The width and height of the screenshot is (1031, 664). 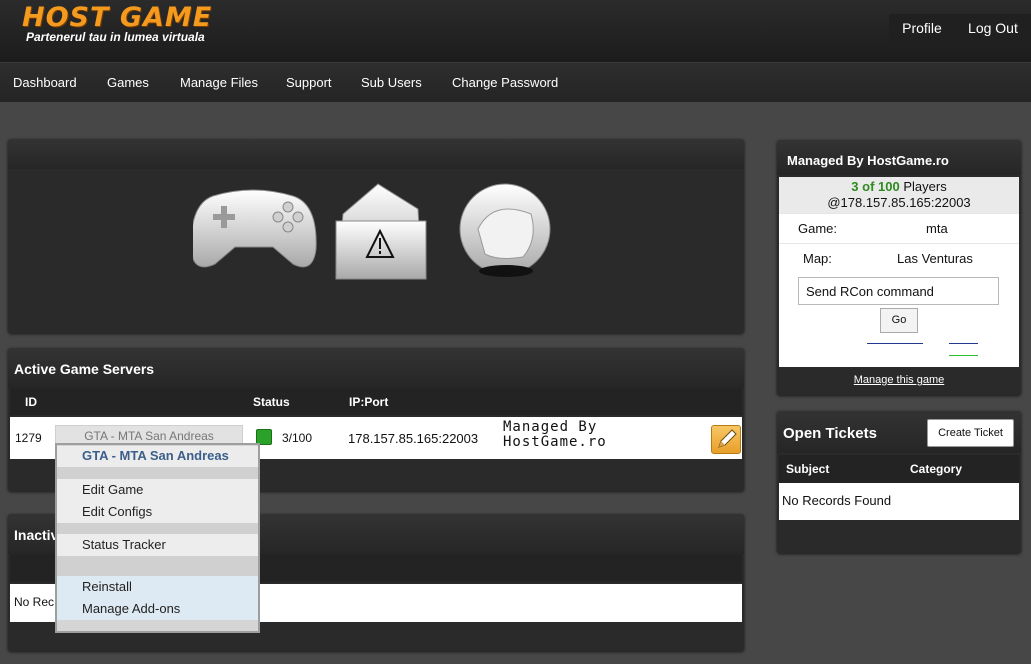 What do you see at coordinates (899, 320) in the screenshot?
I see `rcon-go-button: Go` at bounding box center [899, 320].